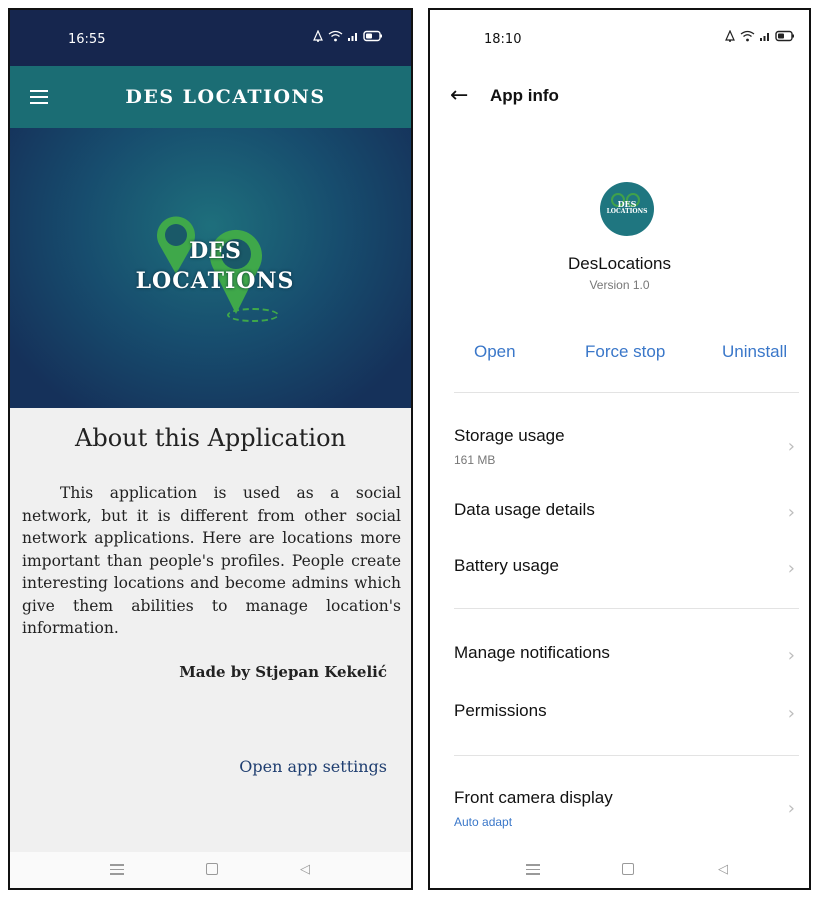  What do you see at coordinates (619, 285) in the screenshot?
I see `app-version: Version 1.0` at bounding box center [619, 285].